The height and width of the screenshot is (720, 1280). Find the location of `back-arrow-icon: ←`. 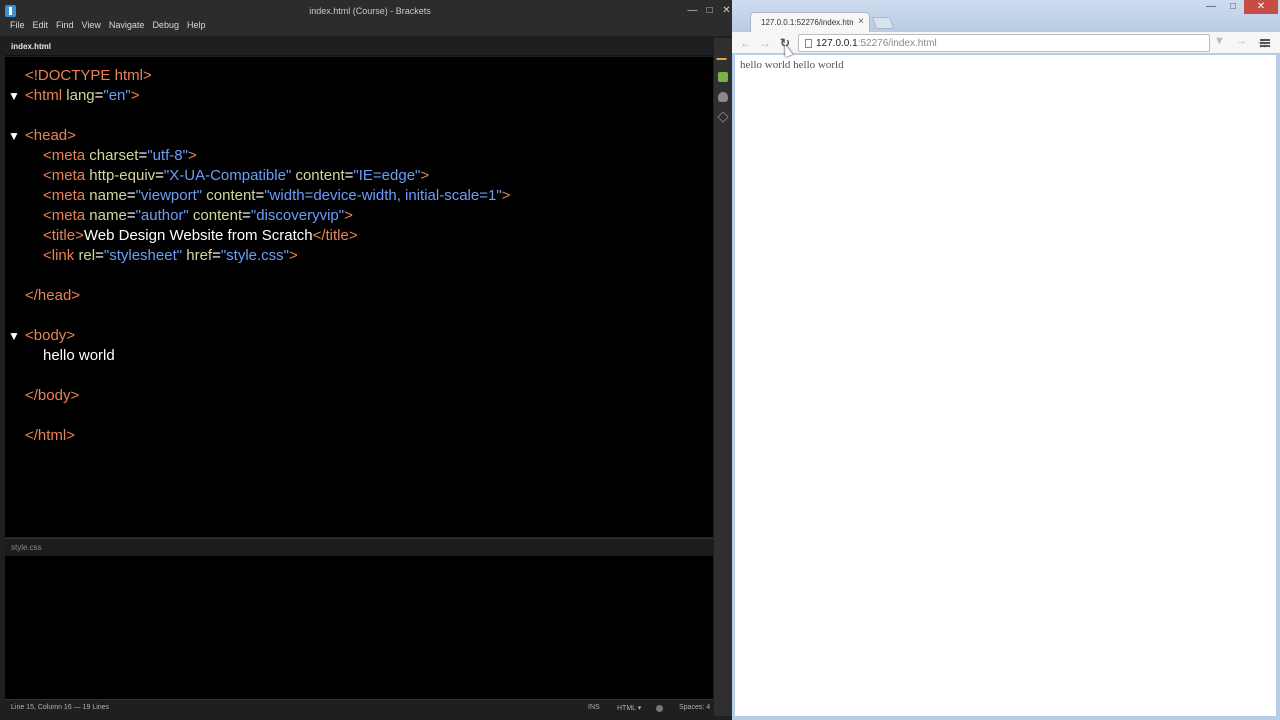

back-arrow-icon: ← is located at coordinates (746, 43).